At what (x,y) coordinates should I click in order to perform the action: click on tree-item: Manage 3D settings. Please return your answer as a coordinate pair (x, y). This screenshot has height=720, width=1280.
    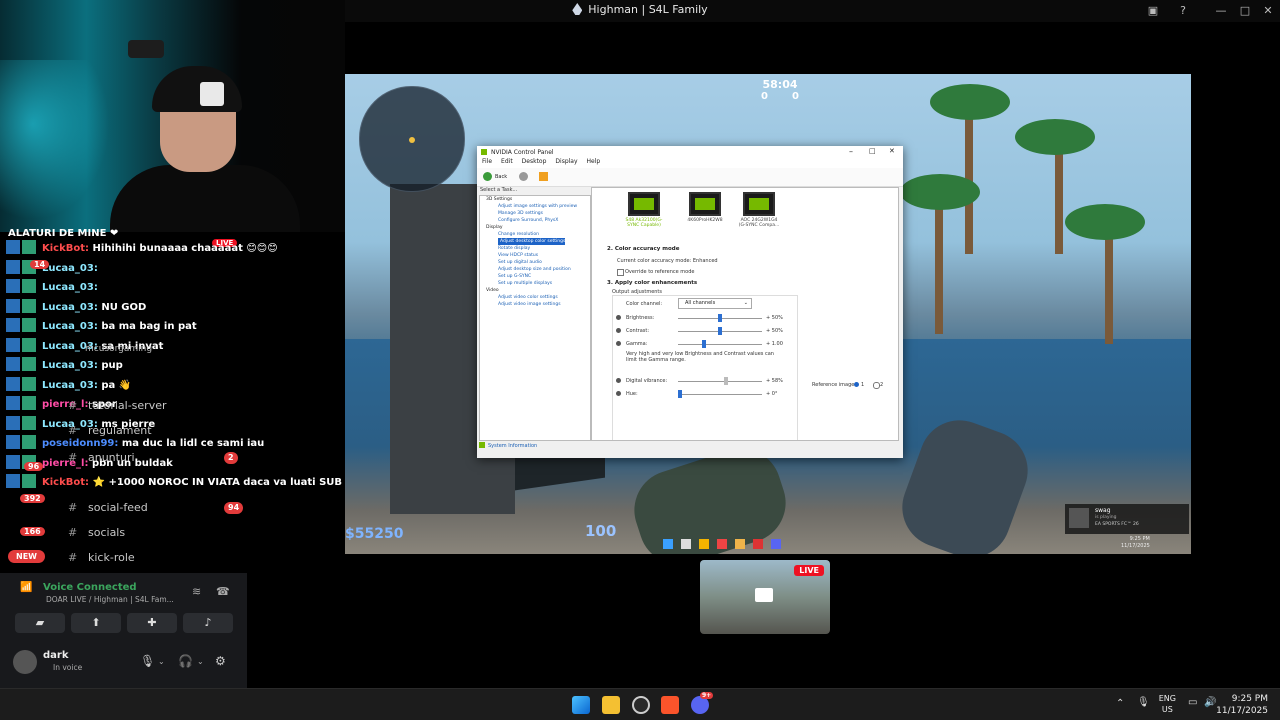
    Looking at the image, I should click on (535, 213).